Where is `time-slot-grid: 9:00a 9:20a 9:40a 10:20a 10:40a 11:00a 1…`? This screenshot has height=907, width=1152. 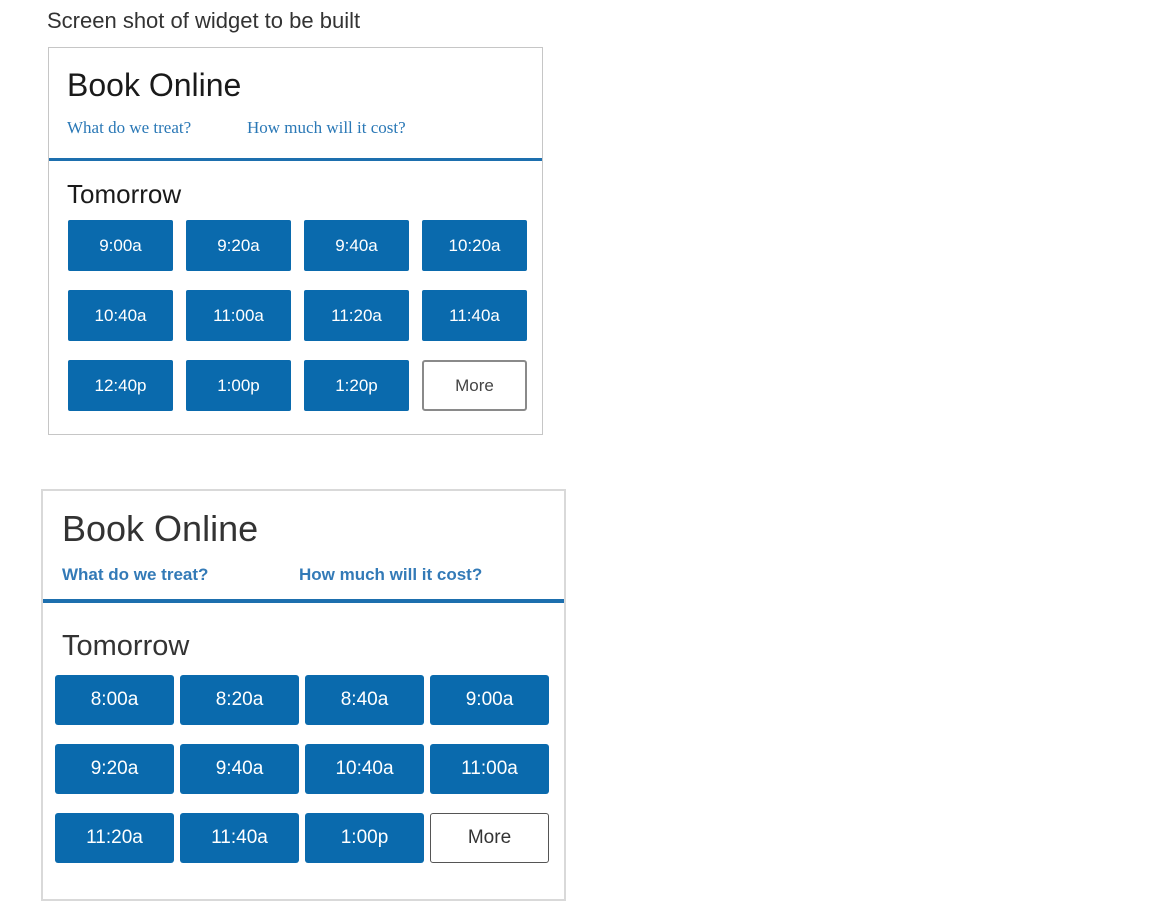
time-slot-grid: 9:00a 9:20a 9:40a 10:20a 10:40a 11:00a 1… is located at coordinates (297, 315).